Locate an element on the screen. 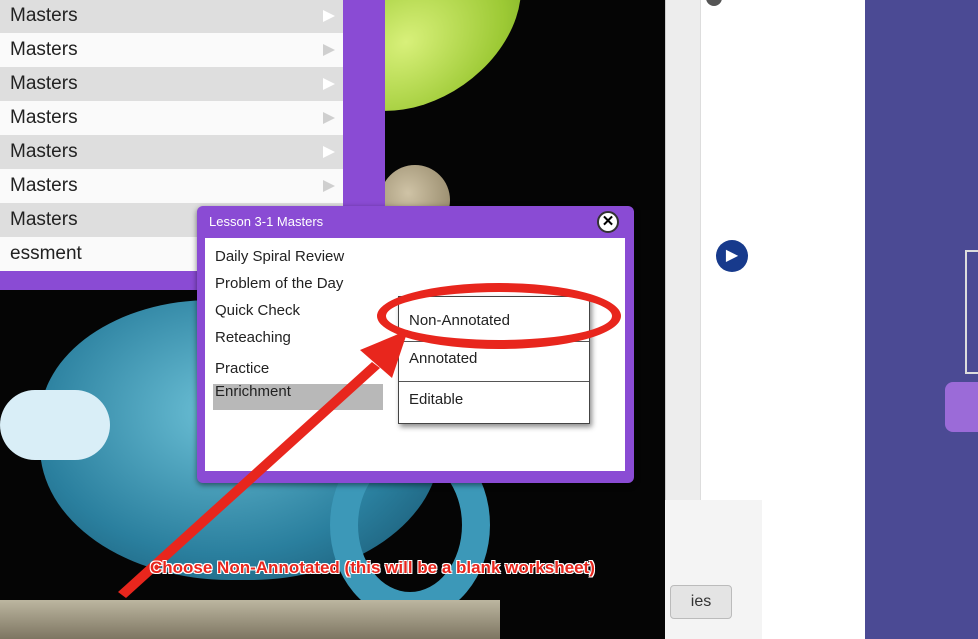 This screenshot has height=639, width=978. highlight-ellipse is located at coordinates (499, 316).